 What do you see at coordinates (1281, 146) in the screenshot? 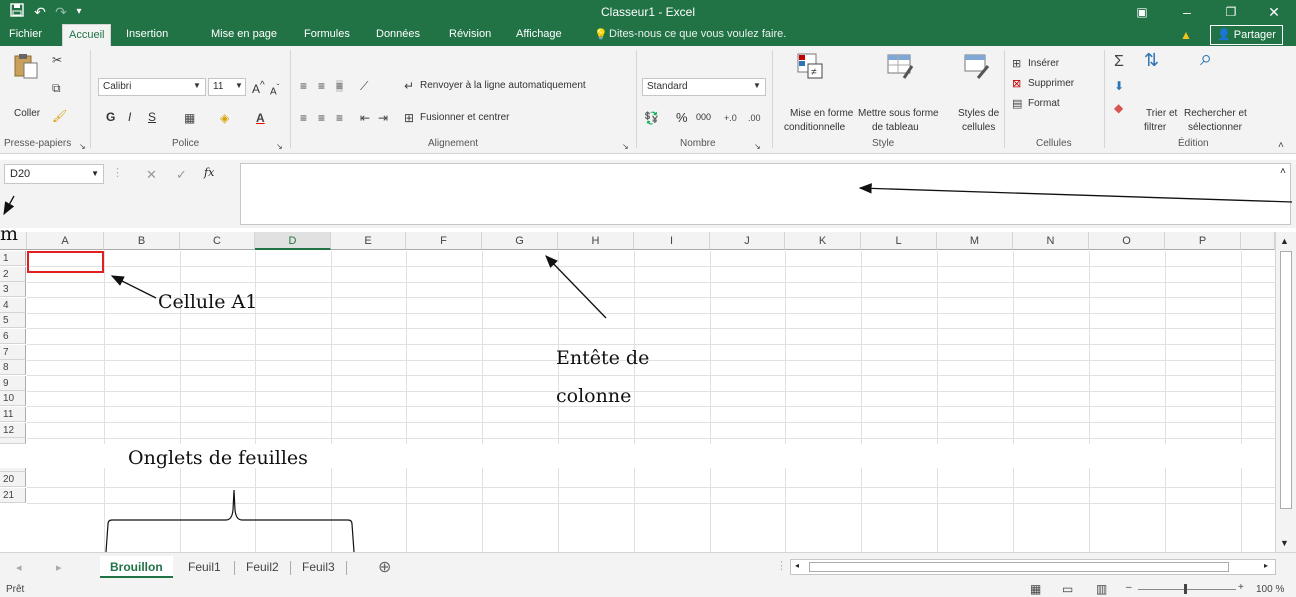
I see `collapse-ribbon-icon: ˄` at bounding box center [1281, 146].